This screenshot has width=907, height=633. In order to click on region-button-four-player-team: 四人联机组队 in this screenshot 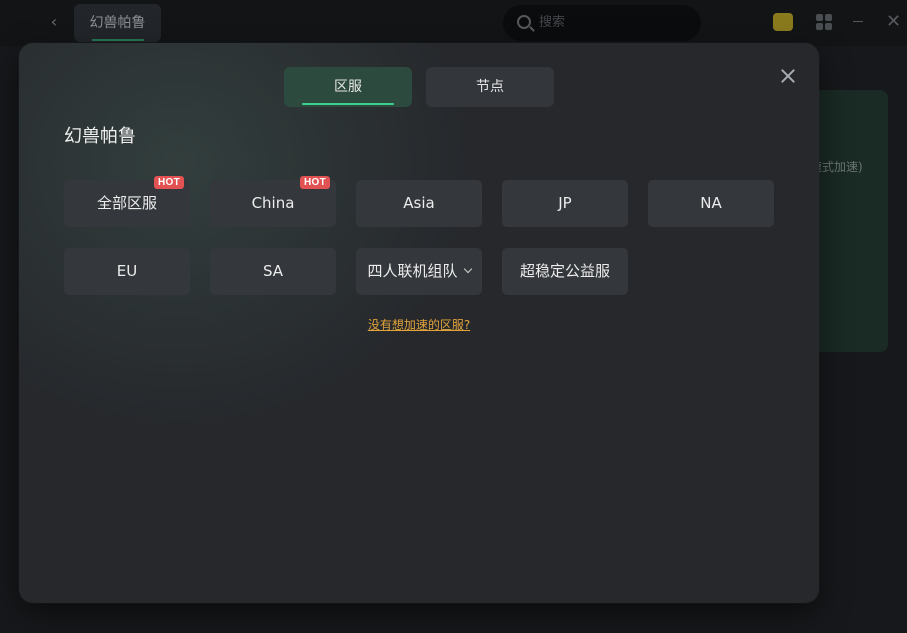, I will do `click(419, 271)`.